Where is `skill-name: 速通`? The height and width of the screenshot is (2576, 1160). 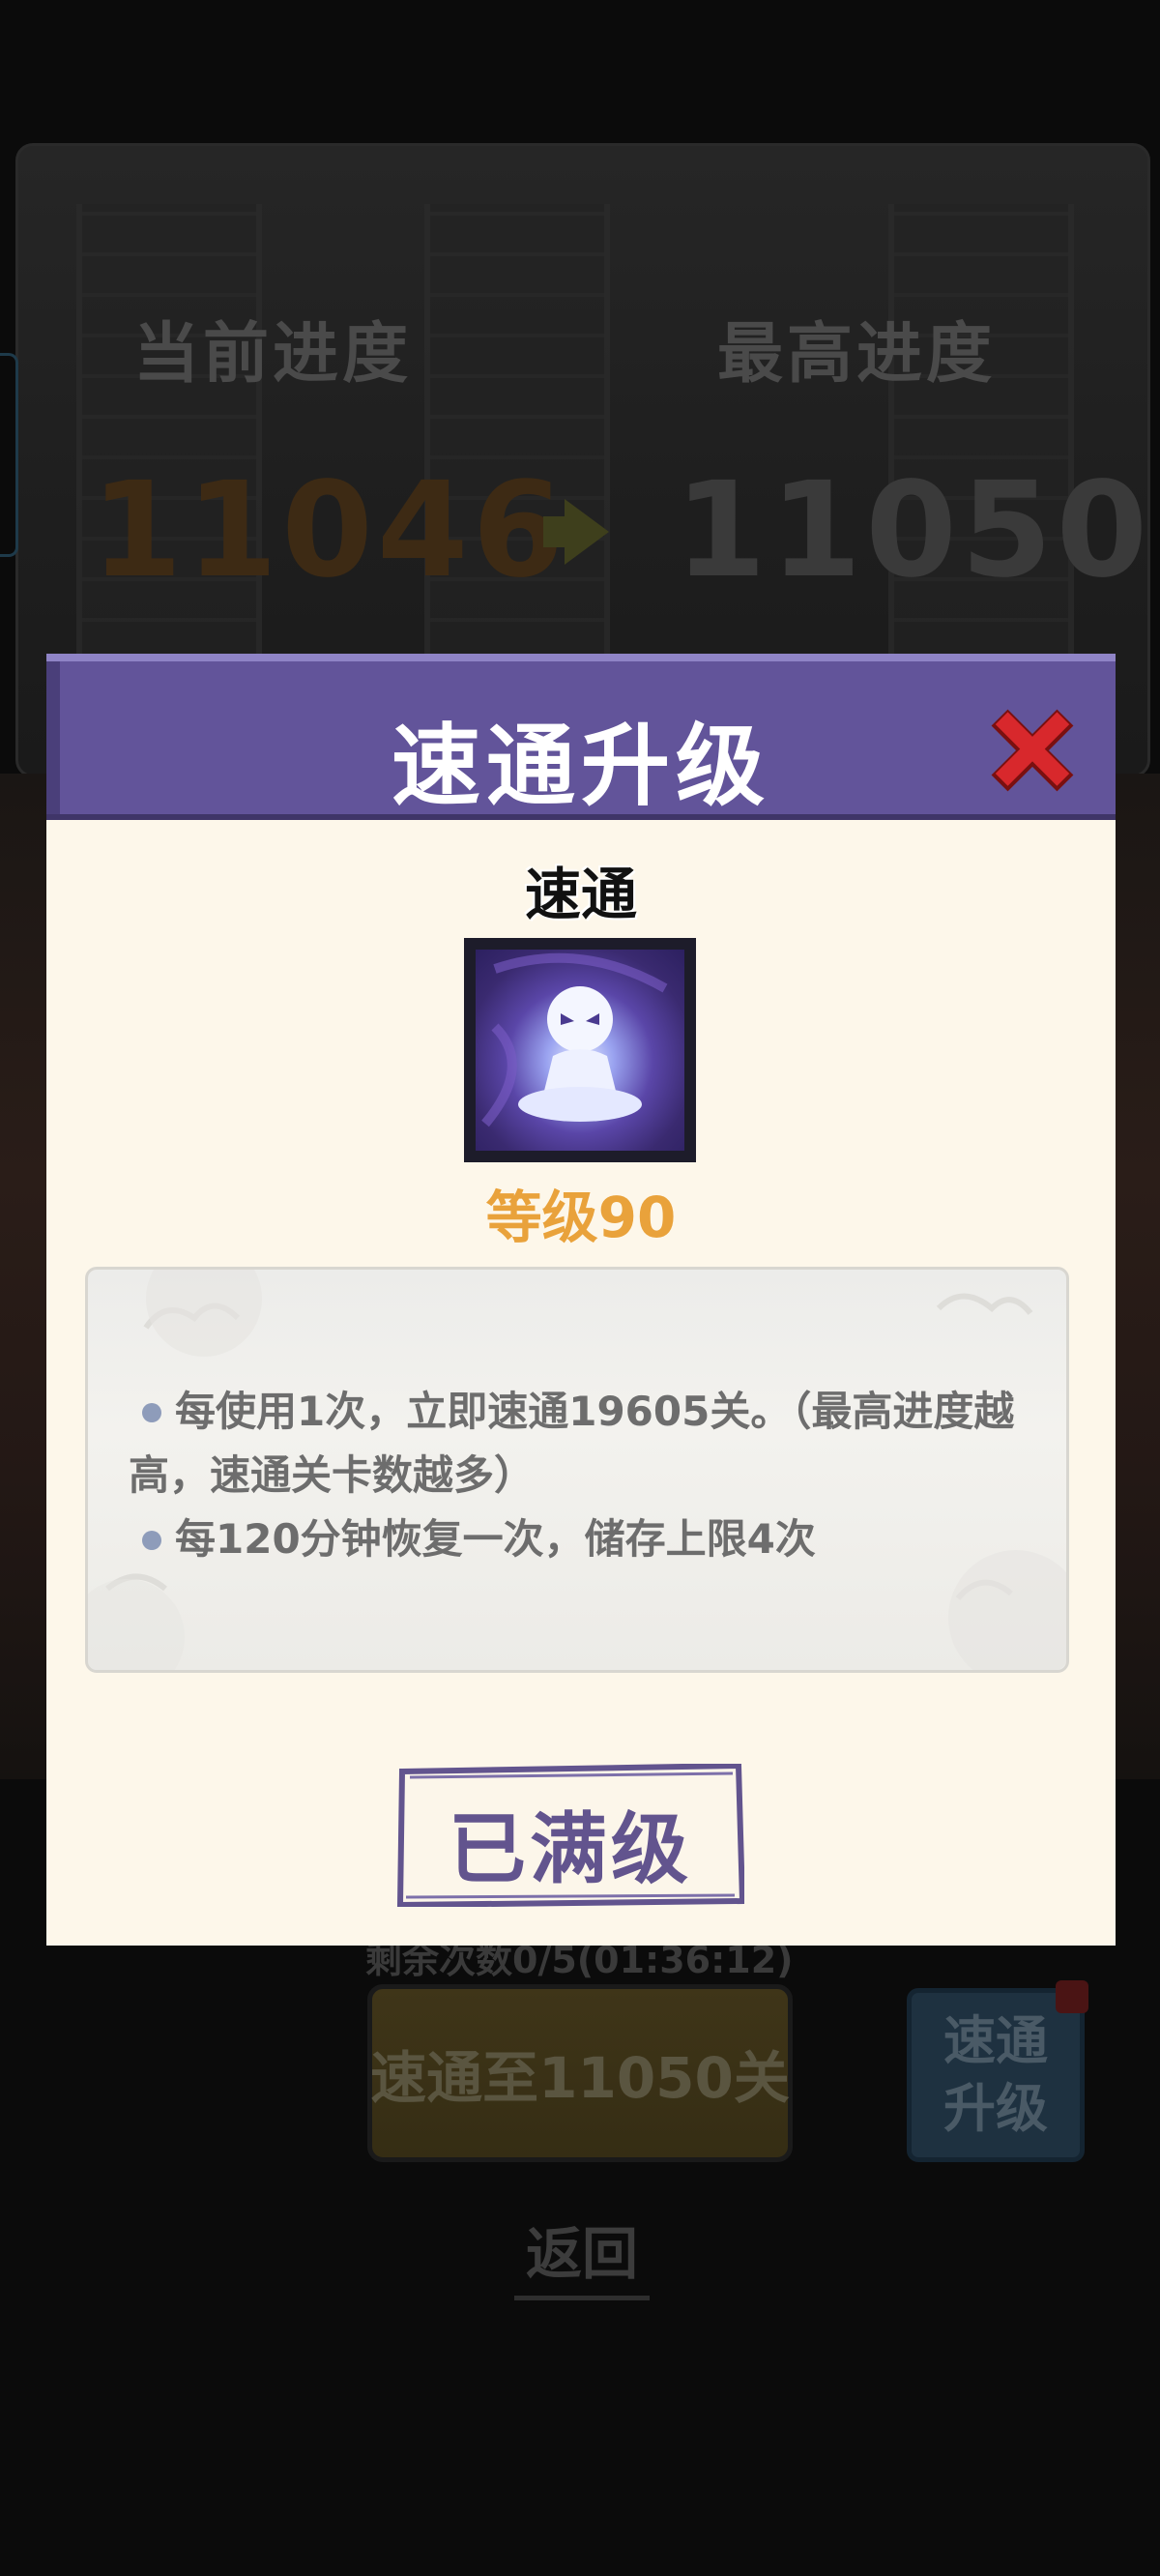 skill-name: 速通 is located at coordinates (580, 894).